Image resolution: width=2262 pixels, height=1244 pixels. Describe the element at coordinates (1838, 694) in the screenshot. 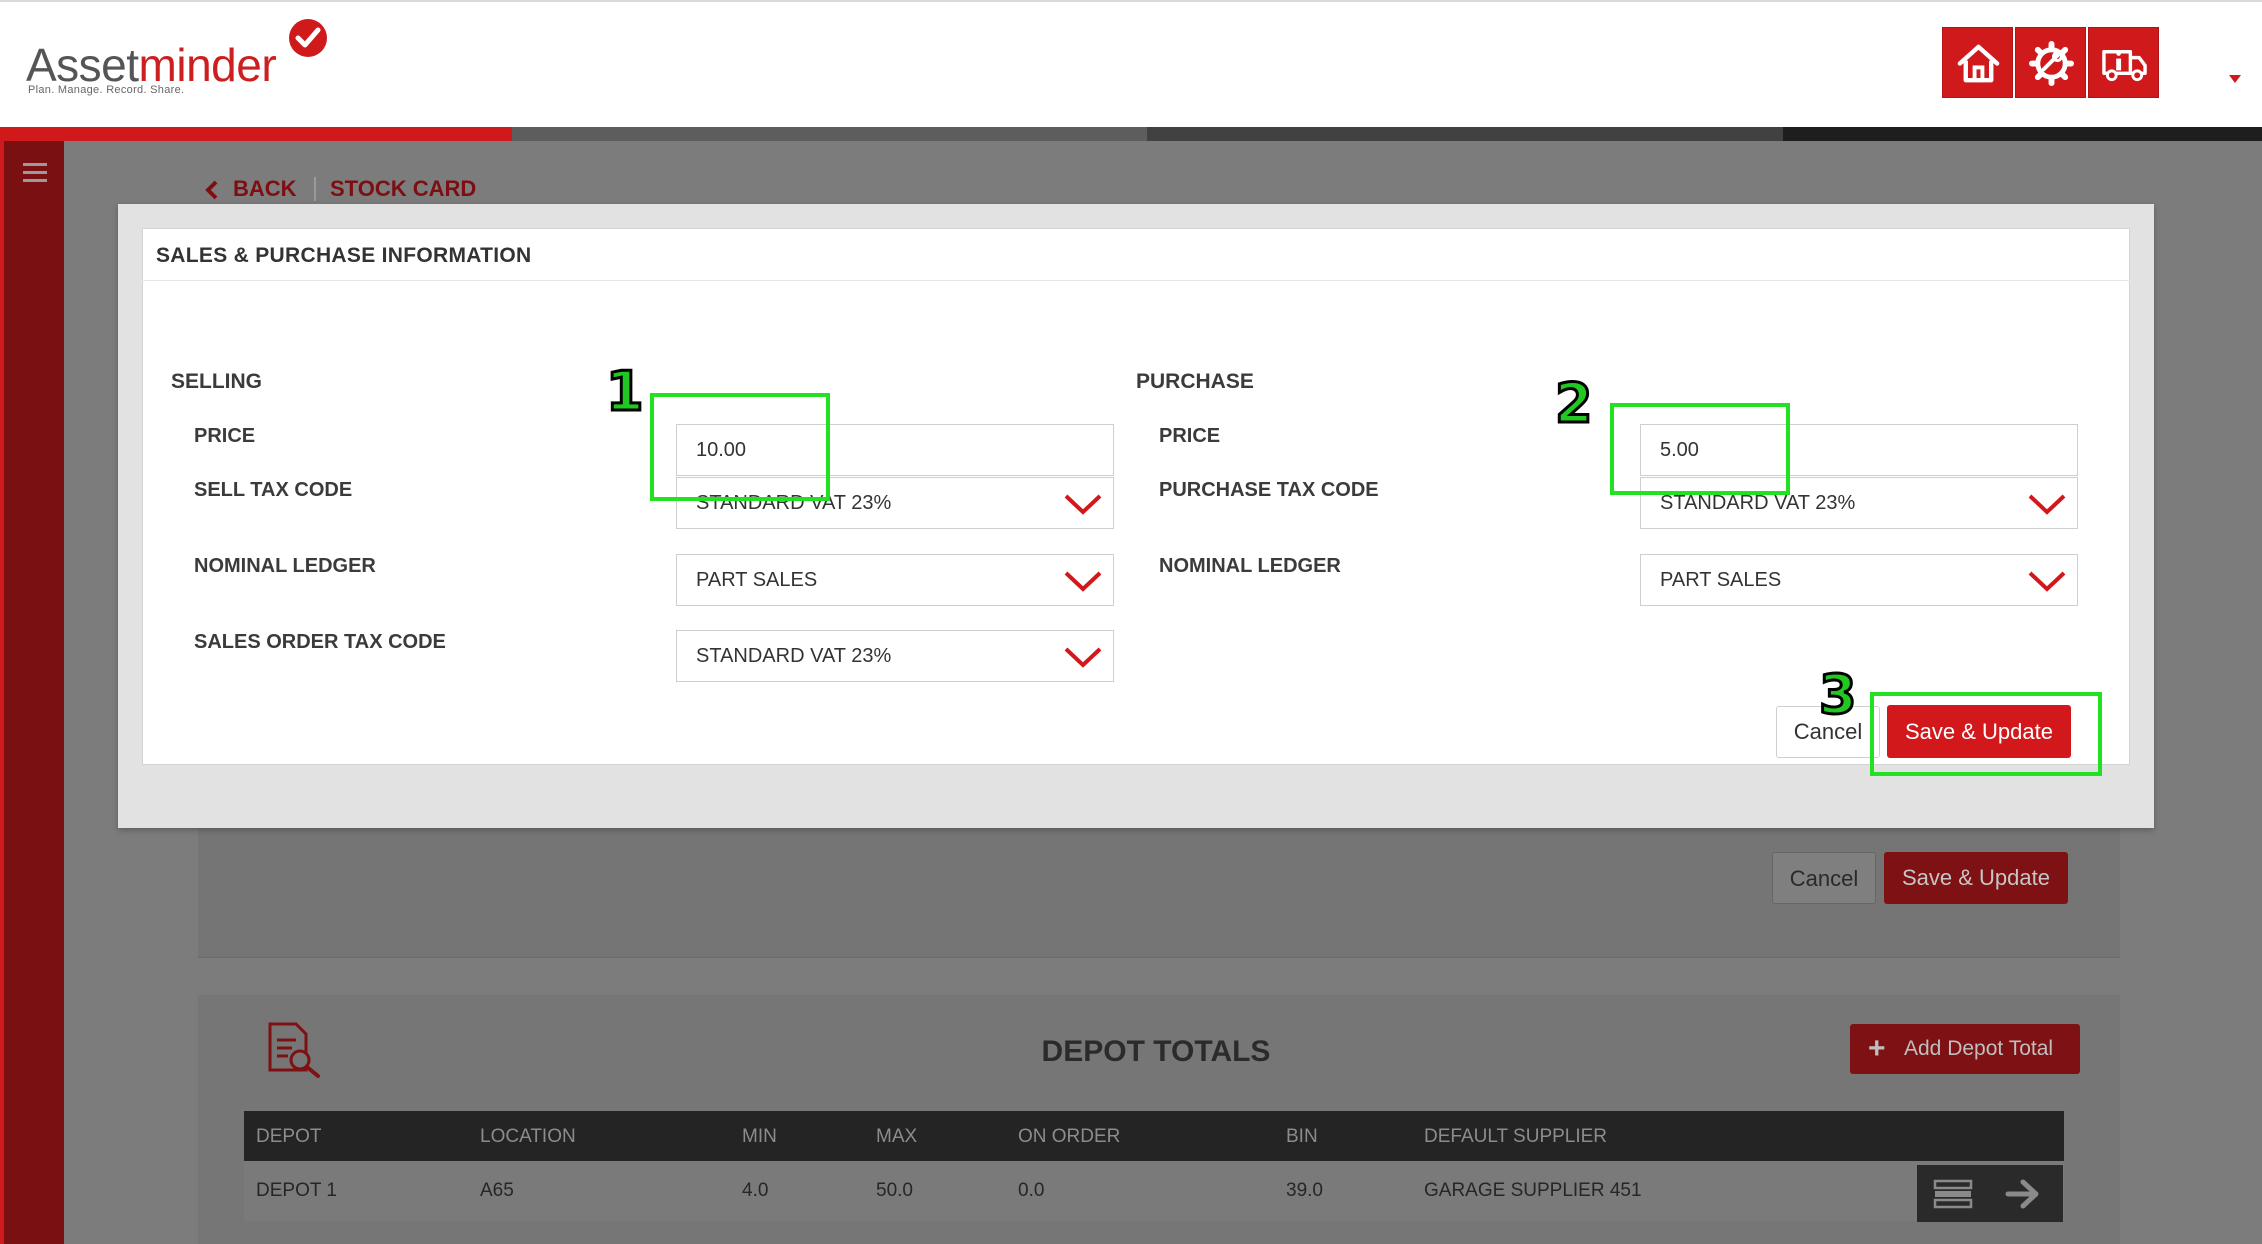

I see `annotation-number-3: 3` at that location.